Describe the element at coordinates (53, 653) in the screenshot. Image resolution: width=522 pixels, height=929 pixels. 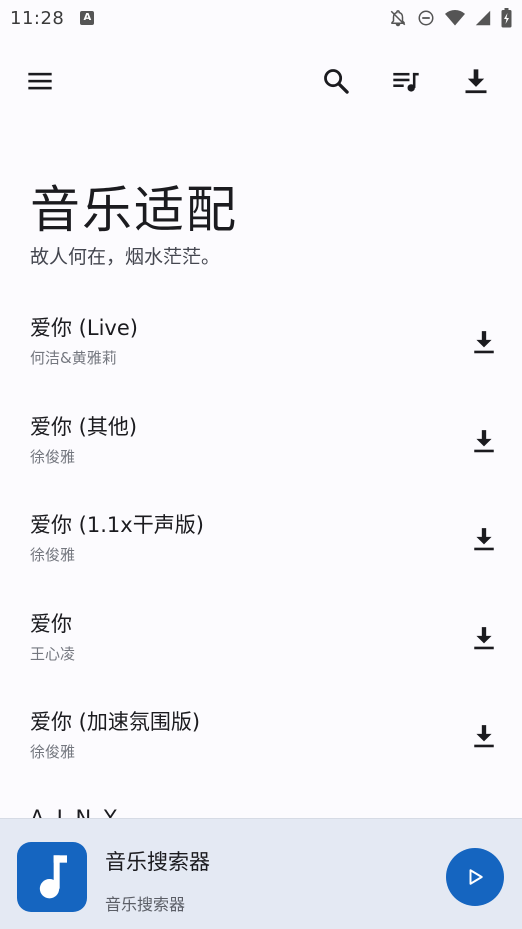
I see `song-artist: 王心凌` at that location.